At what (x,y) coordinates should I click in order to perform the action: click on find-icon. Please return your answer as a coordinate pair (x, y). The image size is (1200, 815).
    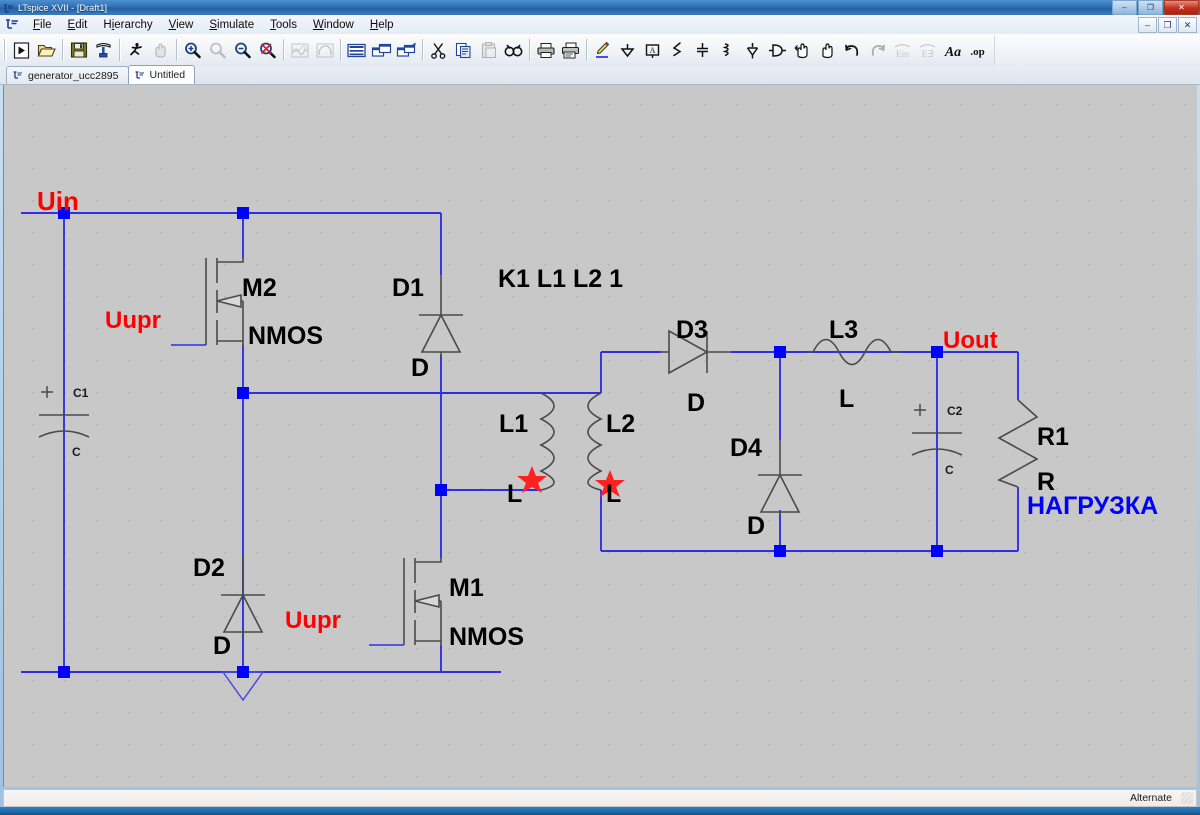
    Looking at the image, I should click on (513, 50).